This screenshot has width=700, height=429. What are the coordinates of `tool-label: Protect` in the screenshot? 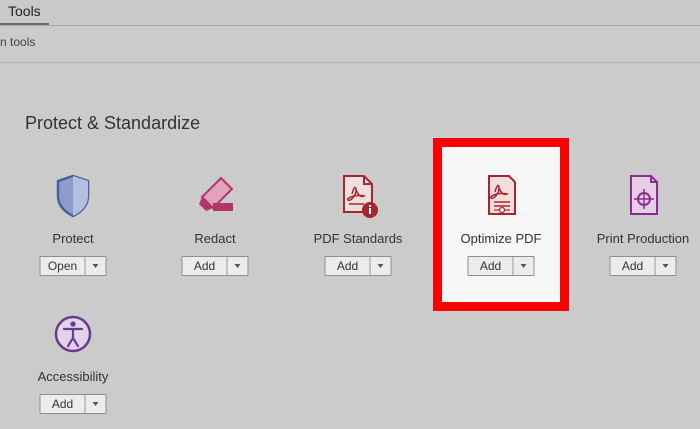 It's located at (73, 238).